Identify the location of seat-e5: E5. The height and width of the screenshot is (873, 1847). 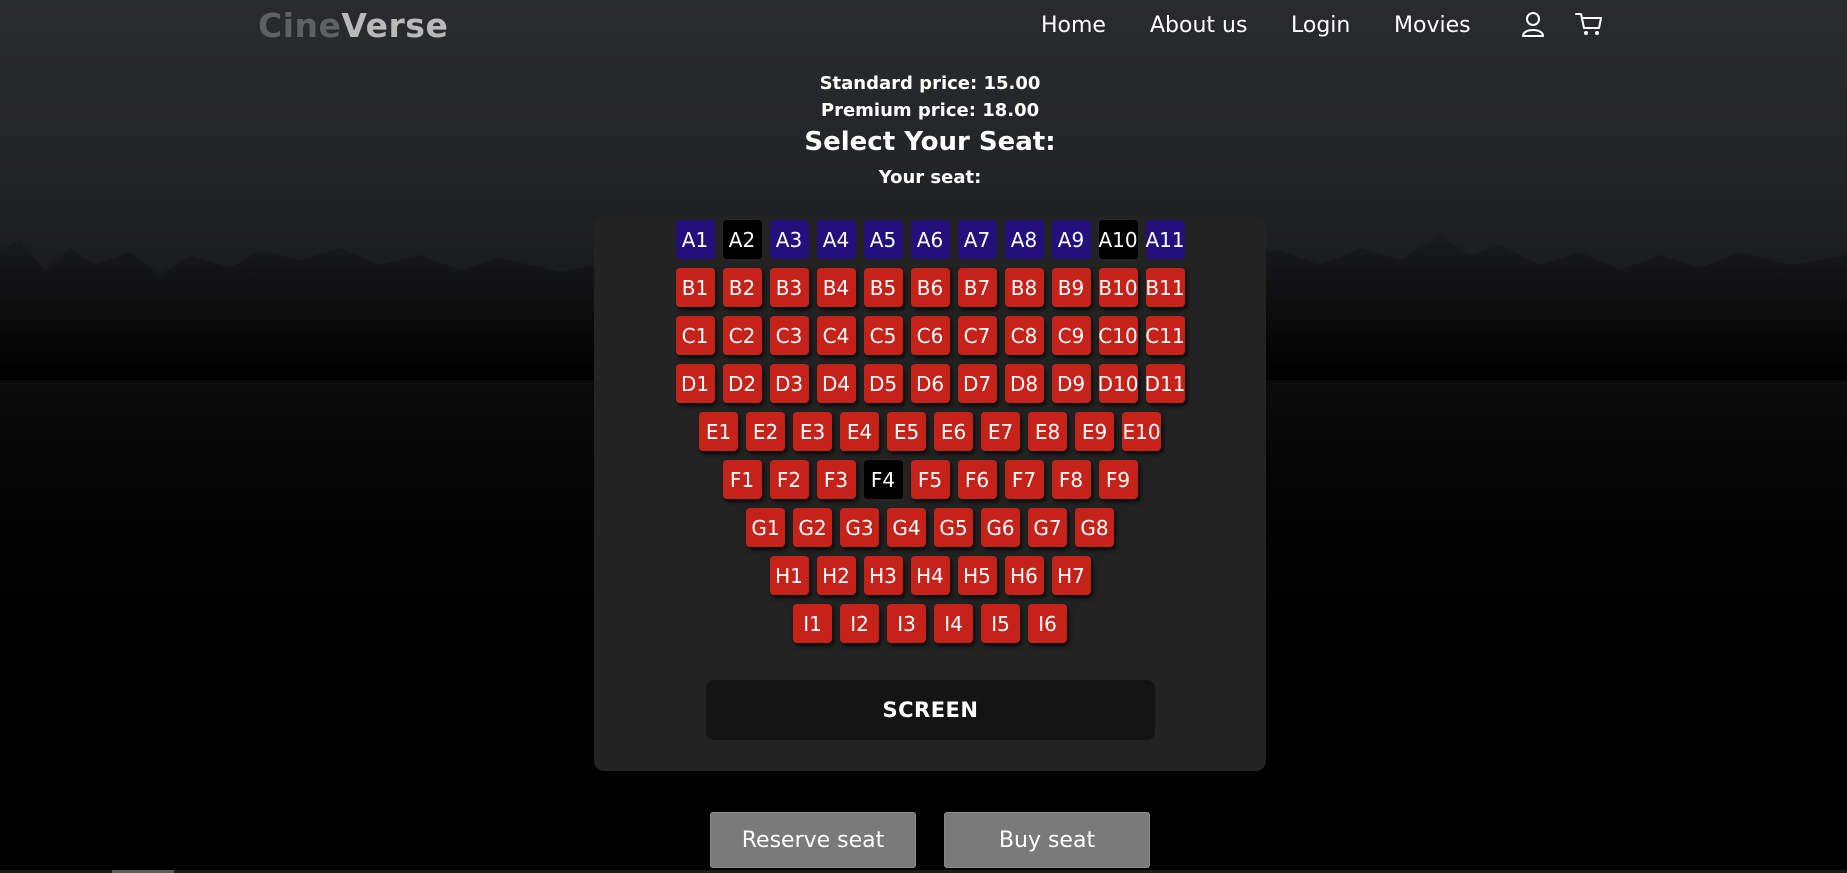
(906, 431).